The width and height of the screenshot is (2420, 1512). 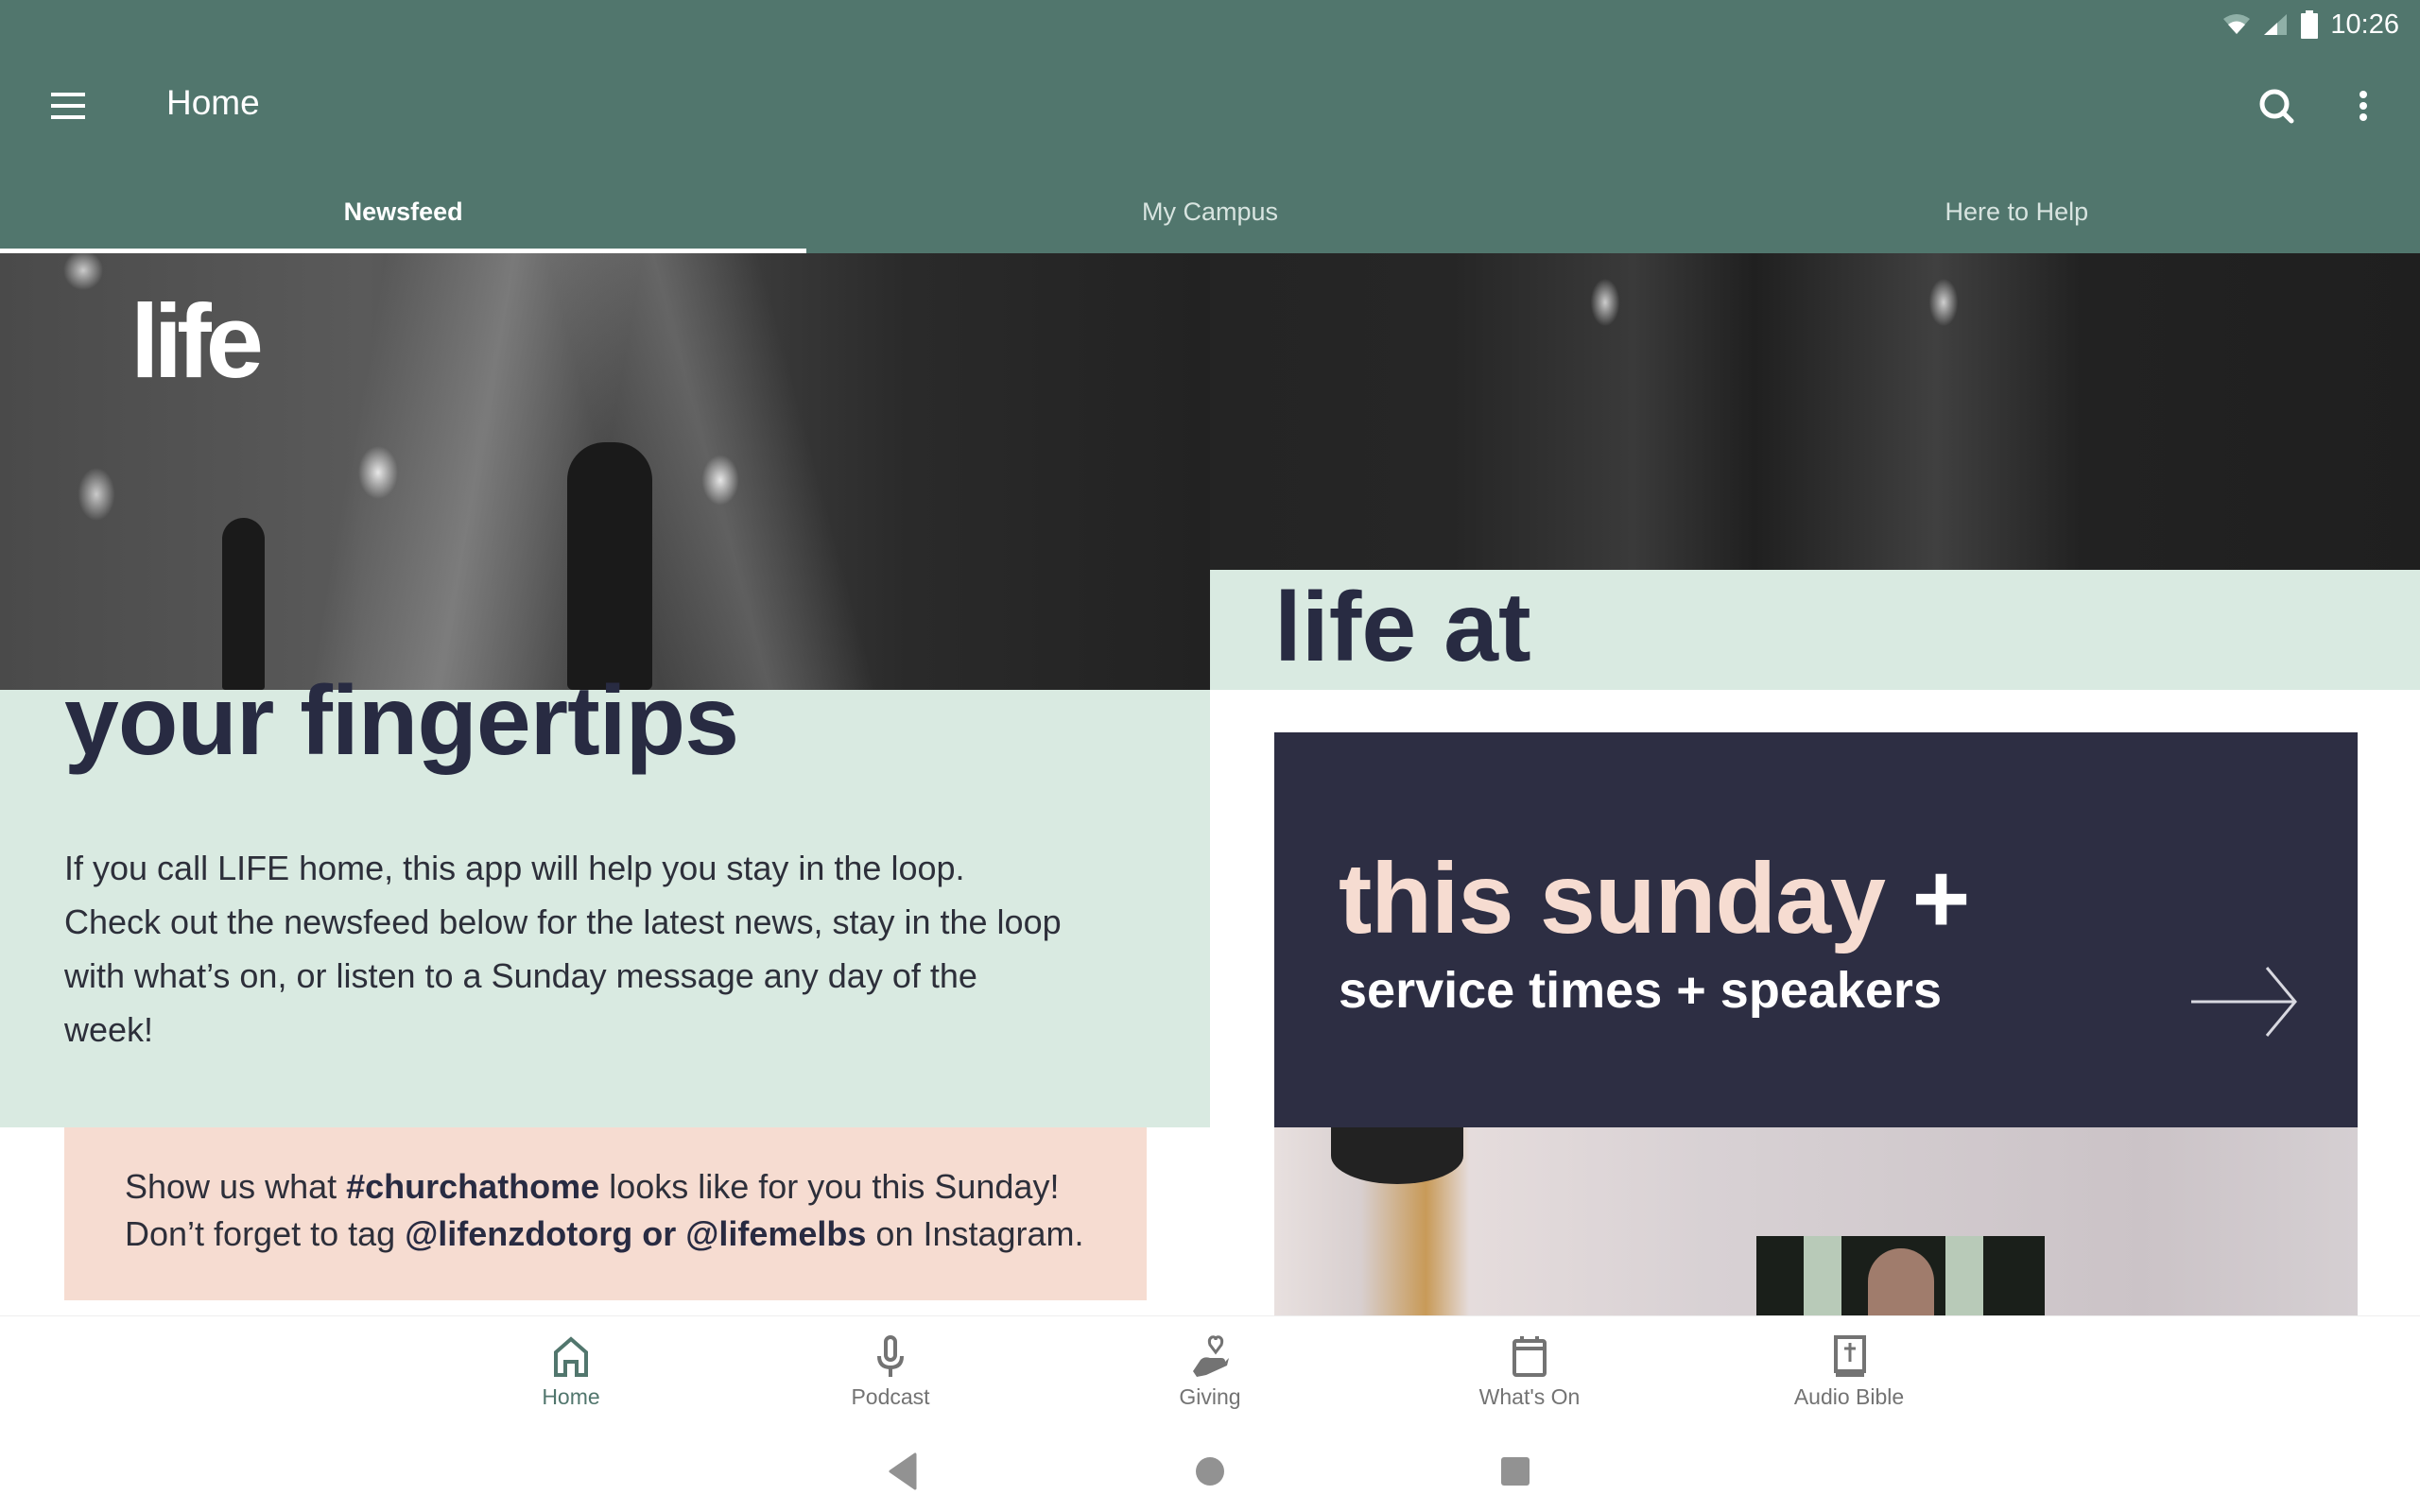 I want to click on tab-newsfeed: Newsfeed, so click(x=403, y=211).